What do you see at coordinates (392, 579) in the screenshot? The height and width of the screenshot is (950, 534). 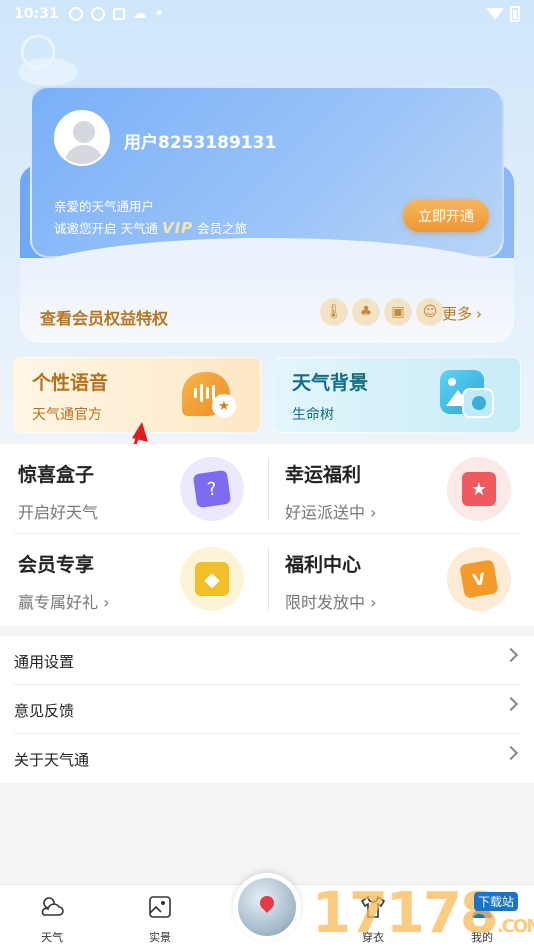 I see `grid-item-welfare-center: 福利中心 限时发放中 › V` at bounding box center [392, 579].